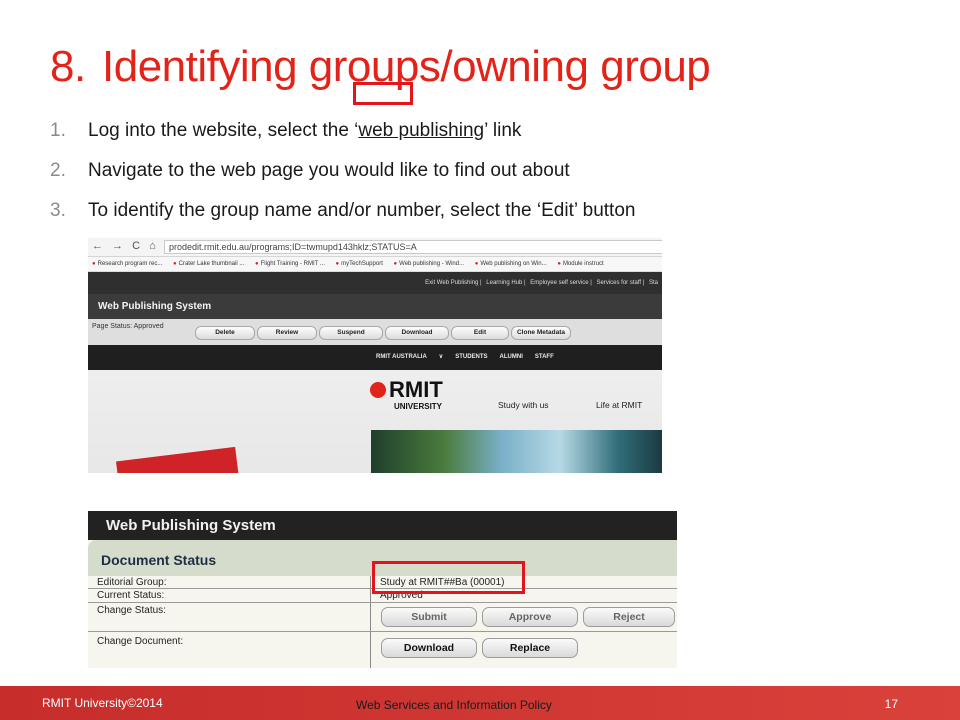 The width and height of the screenshot is (960, 720). What do you see at coordinates (454, 705) in the screenshot?
I see `footer-department: Web Services and Information Policy` at bounding box center [454, 705].